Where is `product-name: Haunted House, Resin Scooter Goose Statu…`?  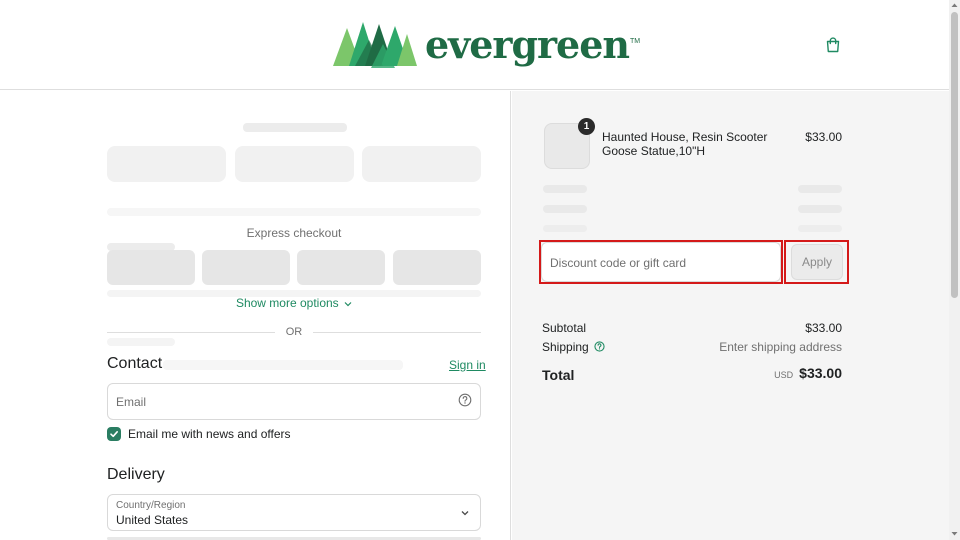 product-name: Haunted House, Resin Scooter Goose Statu… is located at coordinates (685, 144).